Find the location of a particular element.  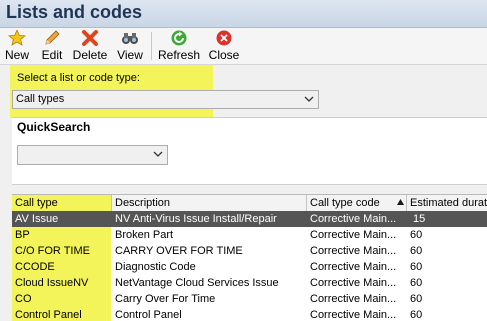

new-label: New is located at coordinates (16, 55).